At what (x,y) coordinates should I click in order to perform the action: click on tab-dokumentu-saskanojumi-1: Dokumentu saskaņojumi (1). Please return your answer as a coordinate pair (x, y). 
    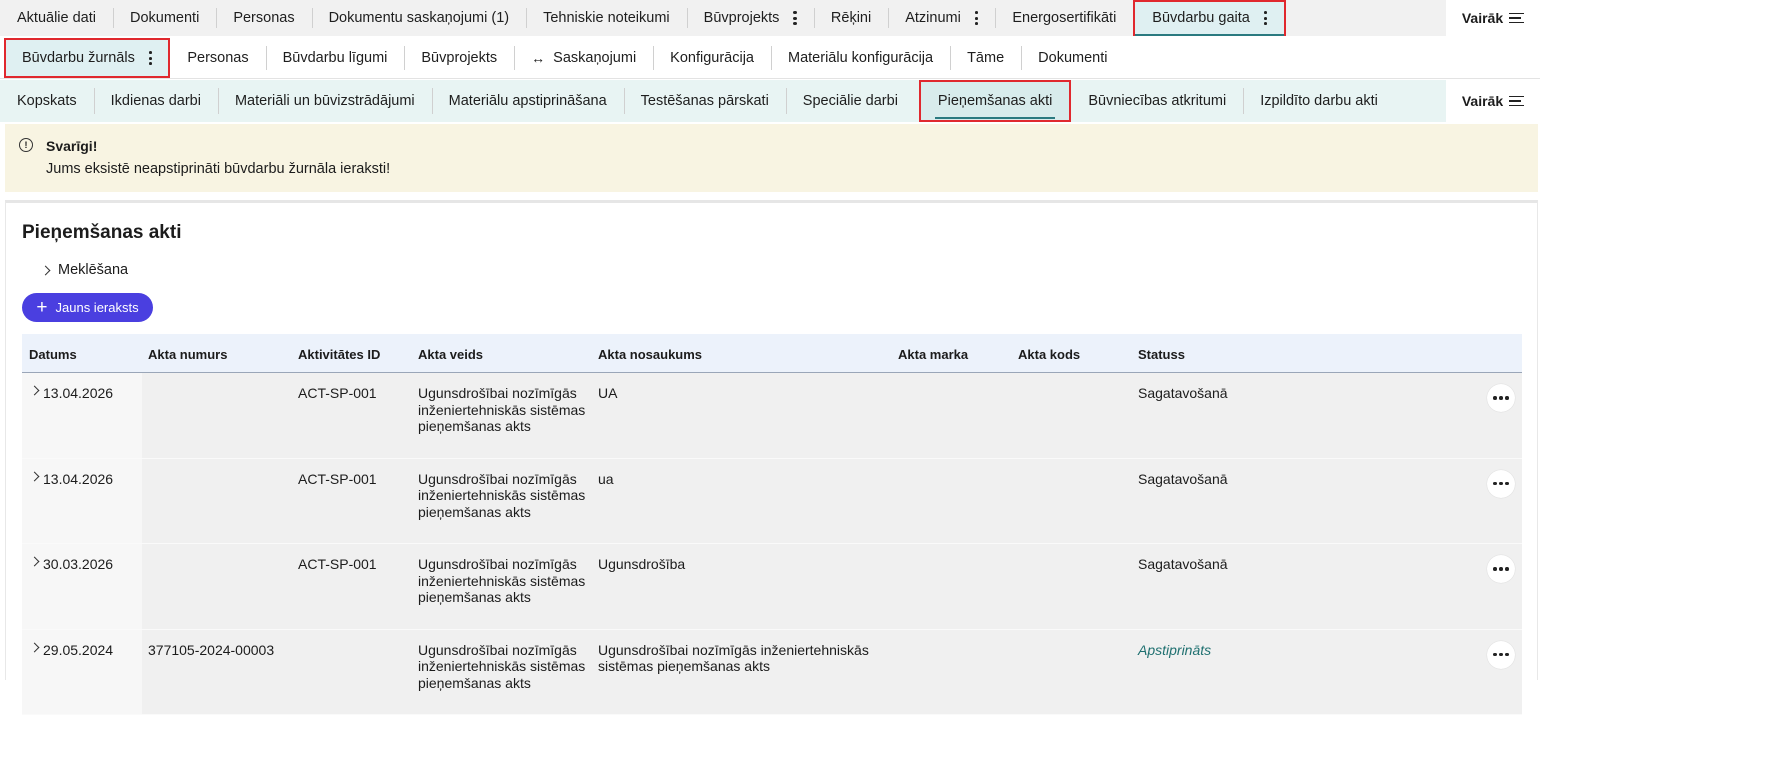
    Looking at the image, I should click on (419, 18).